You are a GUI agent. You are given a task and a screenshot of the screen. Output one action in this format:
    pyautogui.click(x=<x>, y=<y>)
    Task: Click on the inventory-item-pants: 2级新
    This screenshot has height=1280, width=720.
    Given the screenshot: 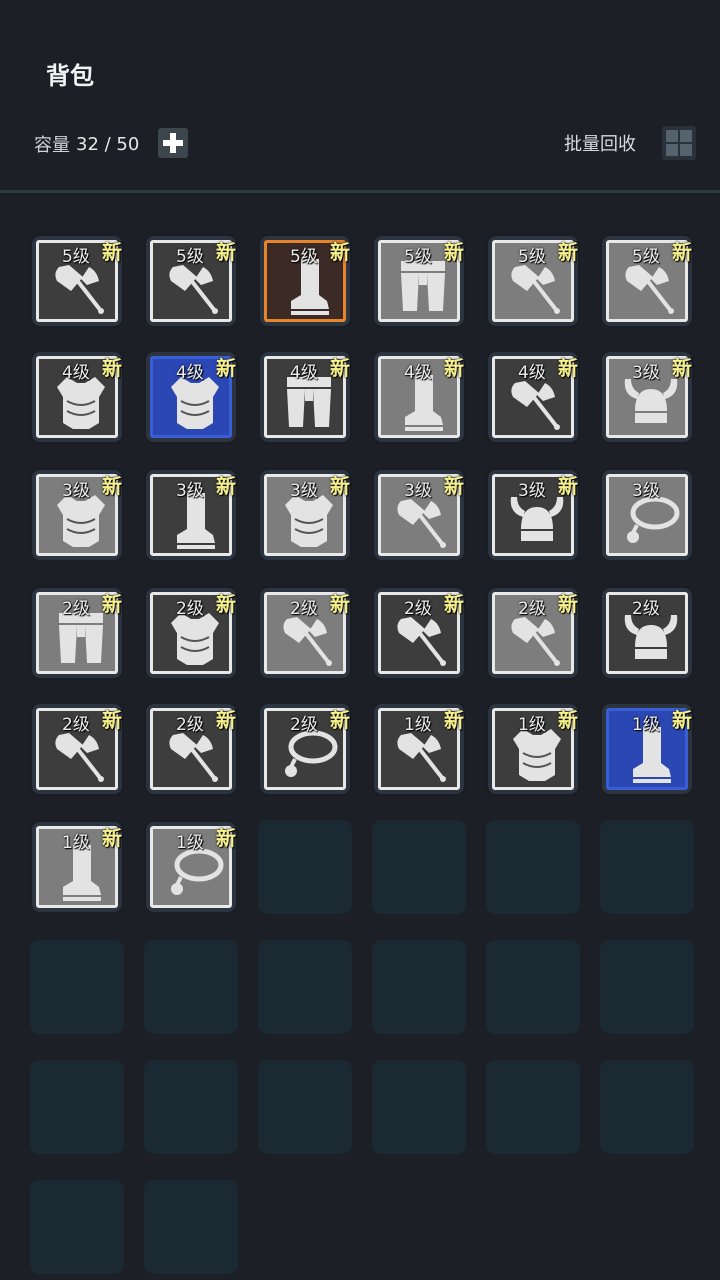 What is the action you would take?
    pyautogui.click(x=77, y=633)
    